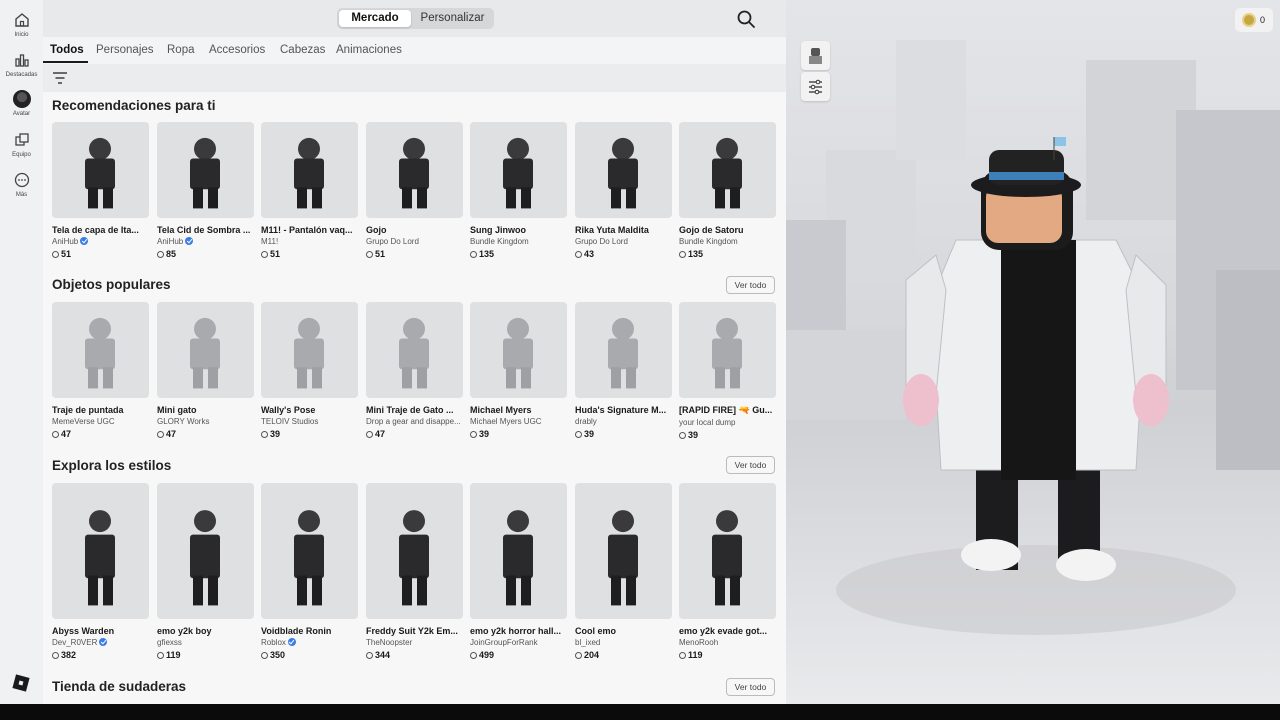 The width and height of the screenshot is (1280, 720). What do you see at coordinates (698, 642) in the screenshot?
I see `item-creator-name: MenoRooh` at bounding box center [698, 642].